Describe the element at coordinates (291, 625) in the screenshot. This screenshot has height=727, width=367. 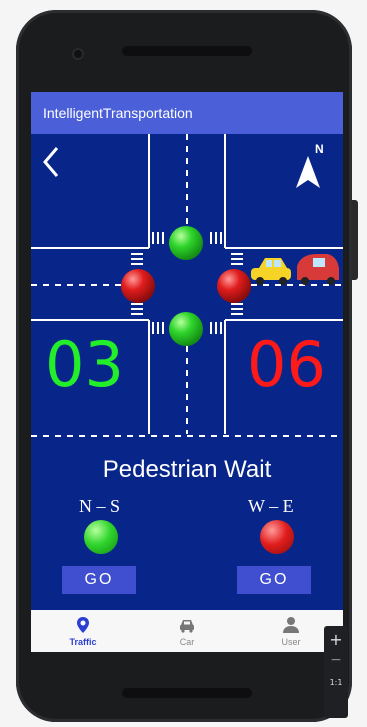
I see `user-icon` at that location.